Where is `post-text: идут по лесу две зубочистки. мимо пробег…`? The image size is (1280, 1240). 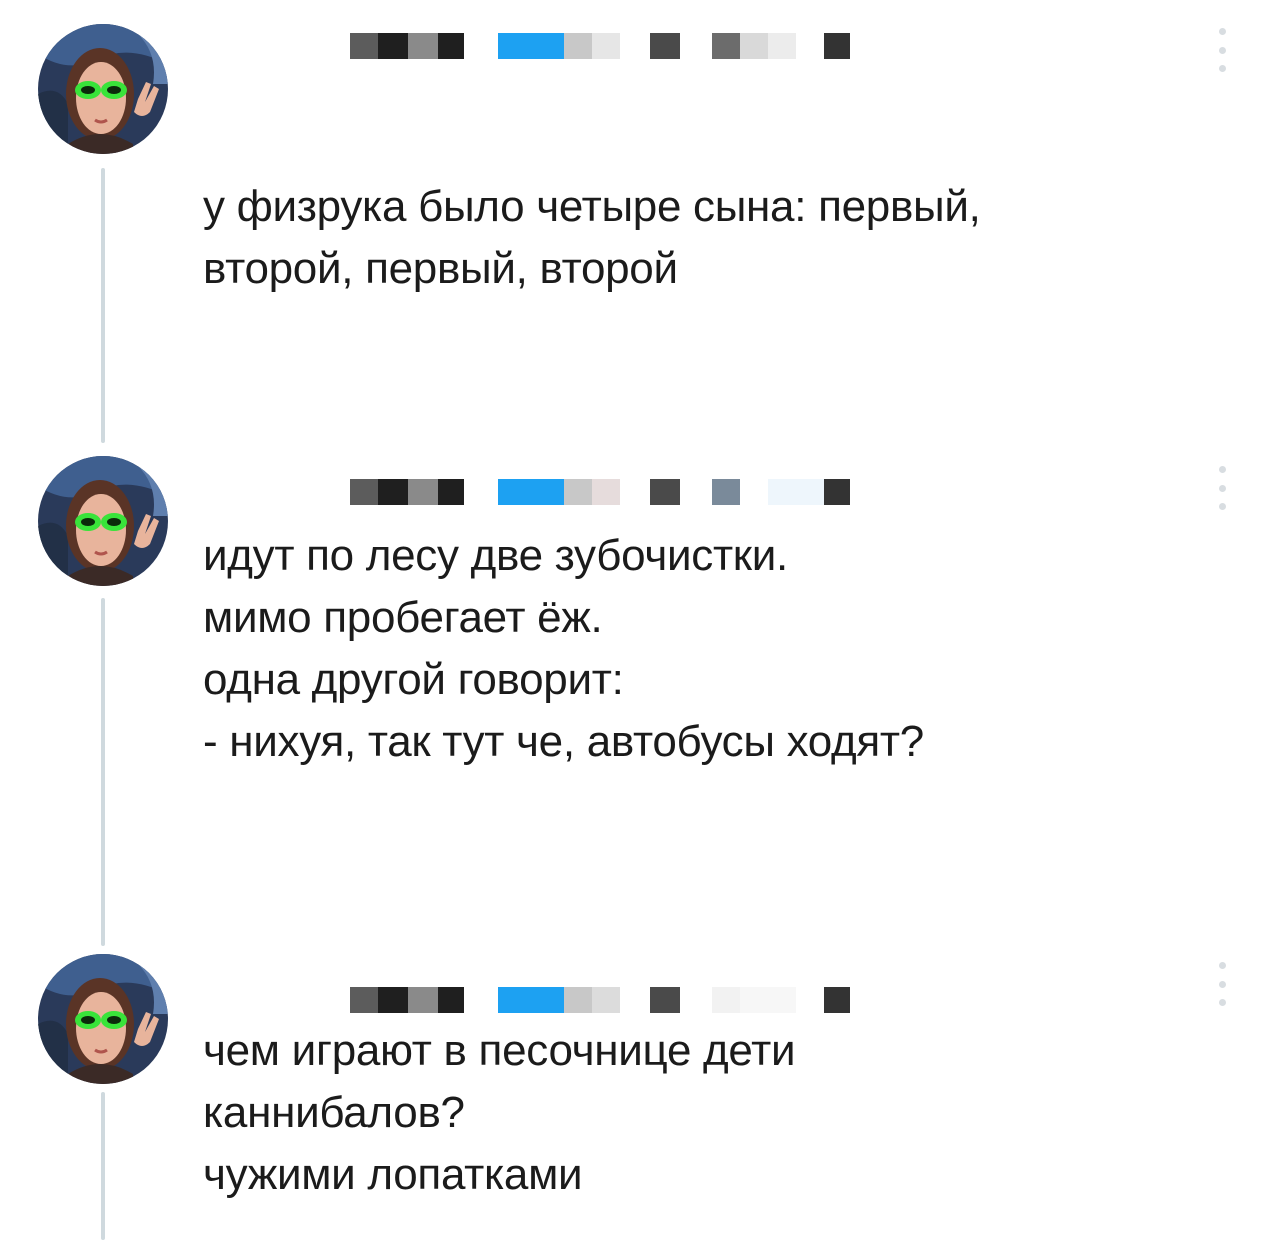 post-text: идут по лесу две зубочистки. мимо пробег… is located at coordinates (563, 648).